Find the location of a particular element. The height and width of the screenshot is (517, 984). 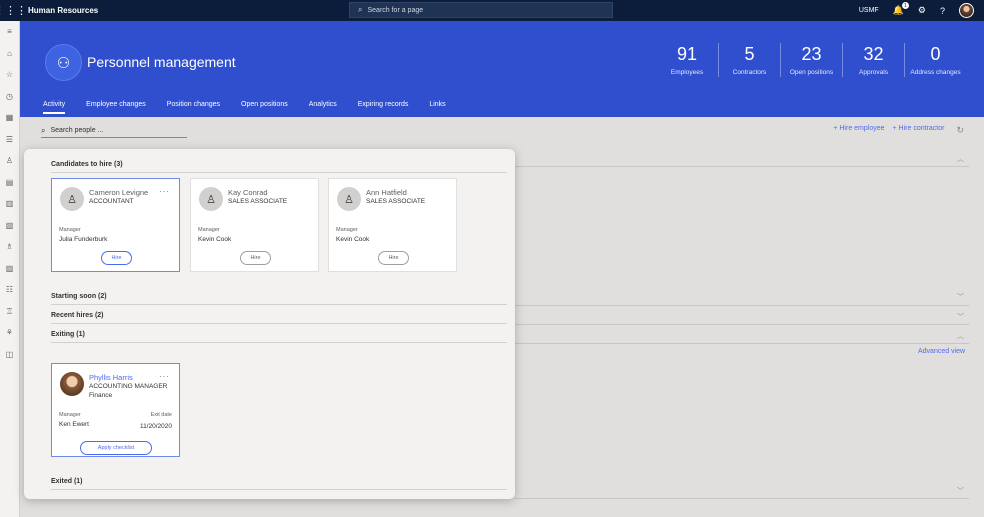

user-avatar is located at coordinates (966, 10).